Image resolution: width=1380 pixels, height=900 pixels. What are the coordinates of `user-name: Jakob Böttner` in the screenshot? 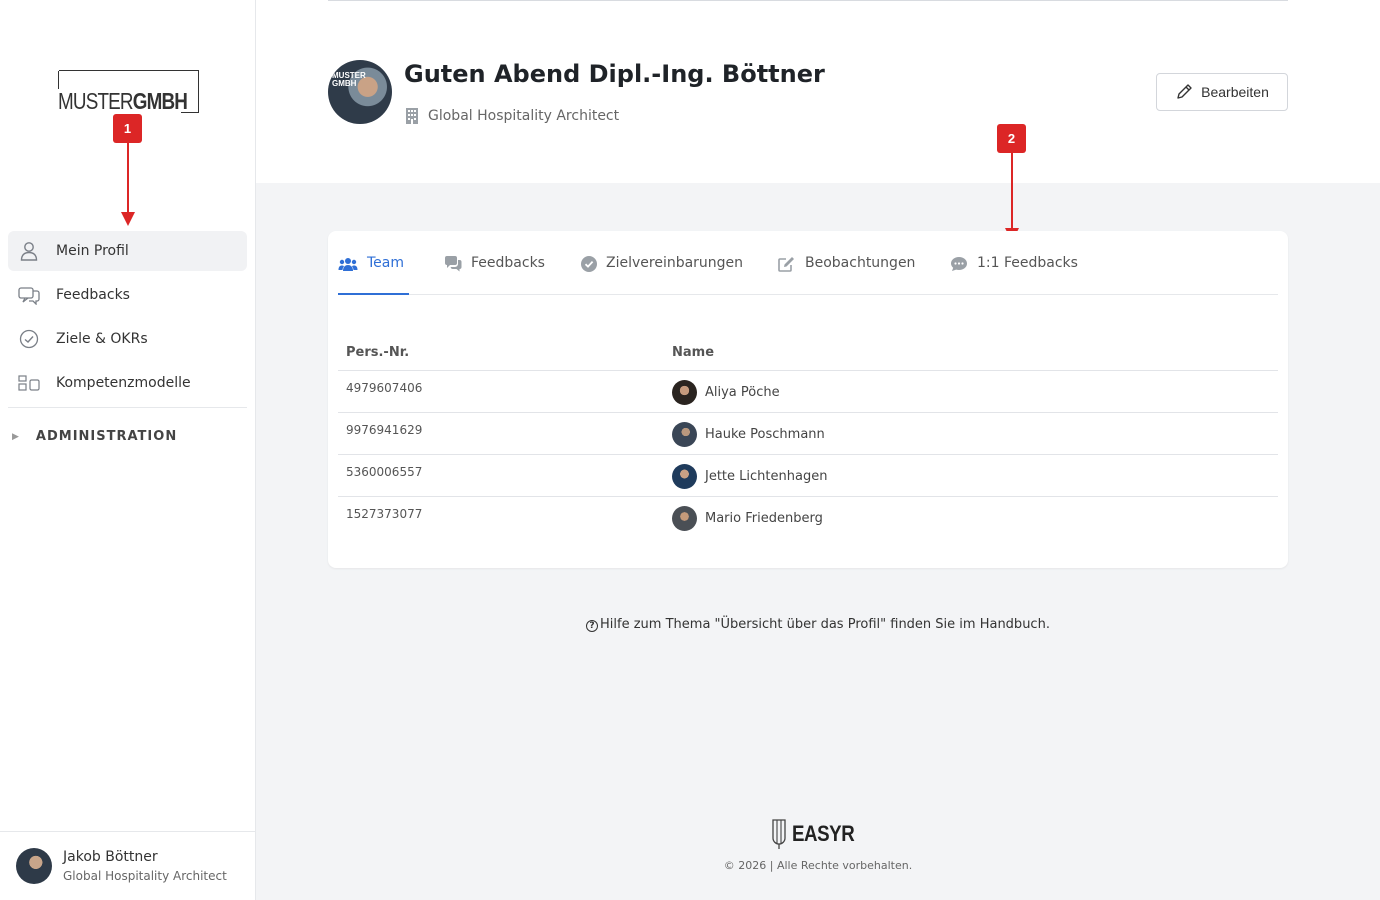 It's located at (110, 857).